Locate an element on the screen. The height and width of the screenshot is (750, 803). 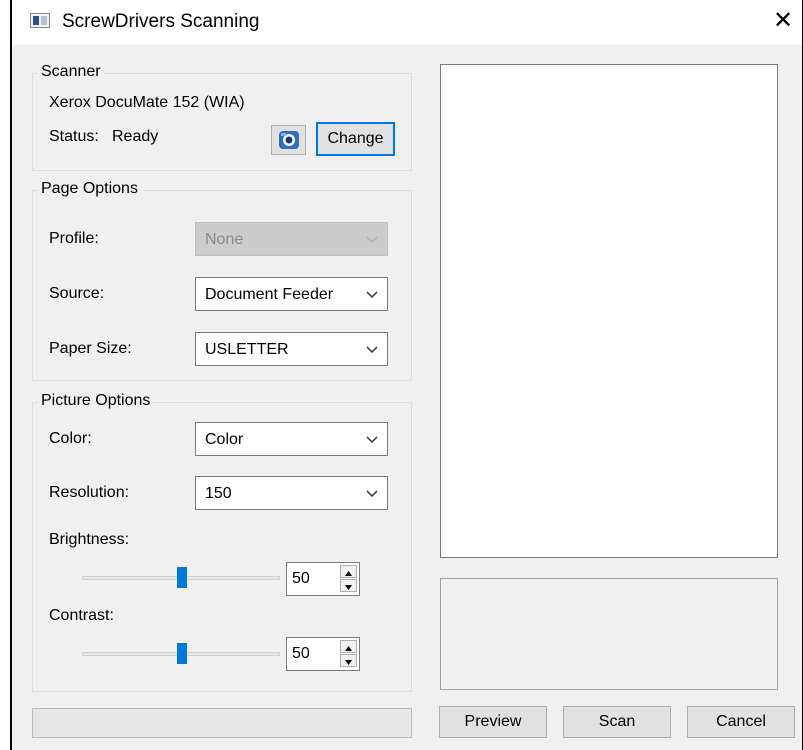
cancel-button: Cancel is located at coordinates (741, 722).